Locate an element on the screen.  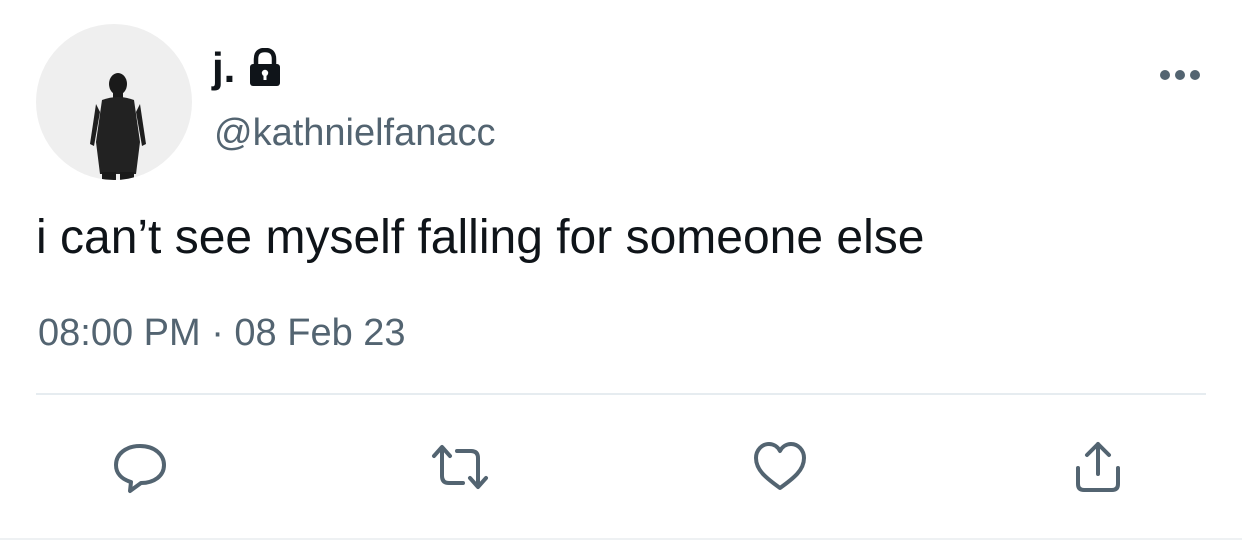
share-icon is located at coordinates (1098, 467).